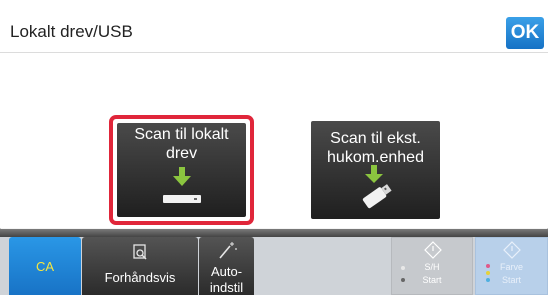 The height and width of the screenshot is (296, 548). What do you see at coordinates (140, 252) in the screenshot?
I see `preview-icon` at bounding box center [140, 252].